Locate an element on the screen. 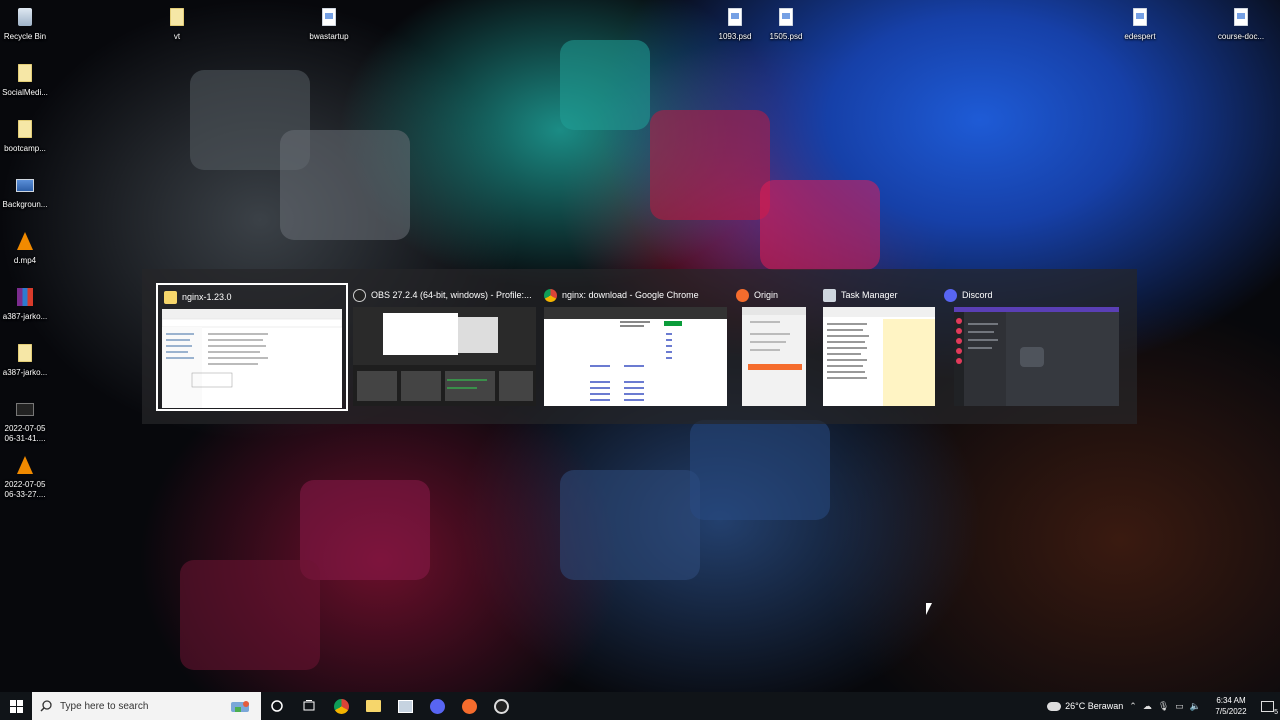 The width and height of the screenshot is (1280, 720). discord-preview is located at coordinates (1036, 356).